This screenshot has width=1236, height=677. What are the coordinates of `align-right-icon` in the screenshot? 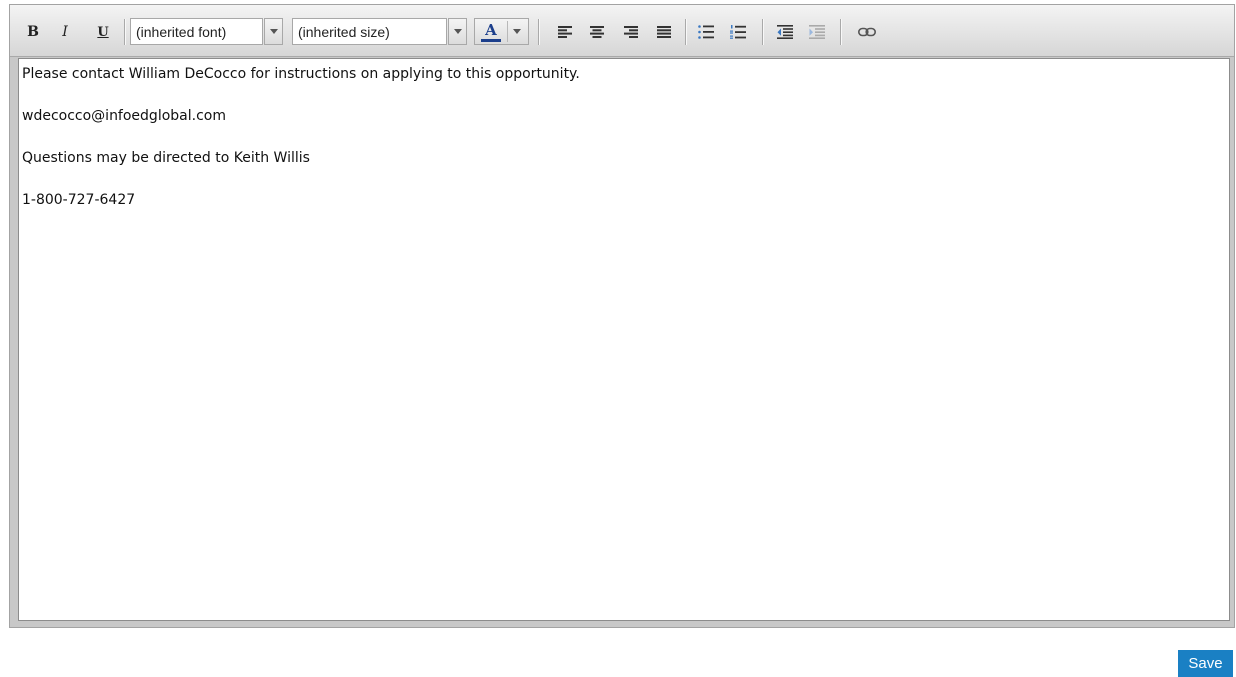 It's located at (631, 32).